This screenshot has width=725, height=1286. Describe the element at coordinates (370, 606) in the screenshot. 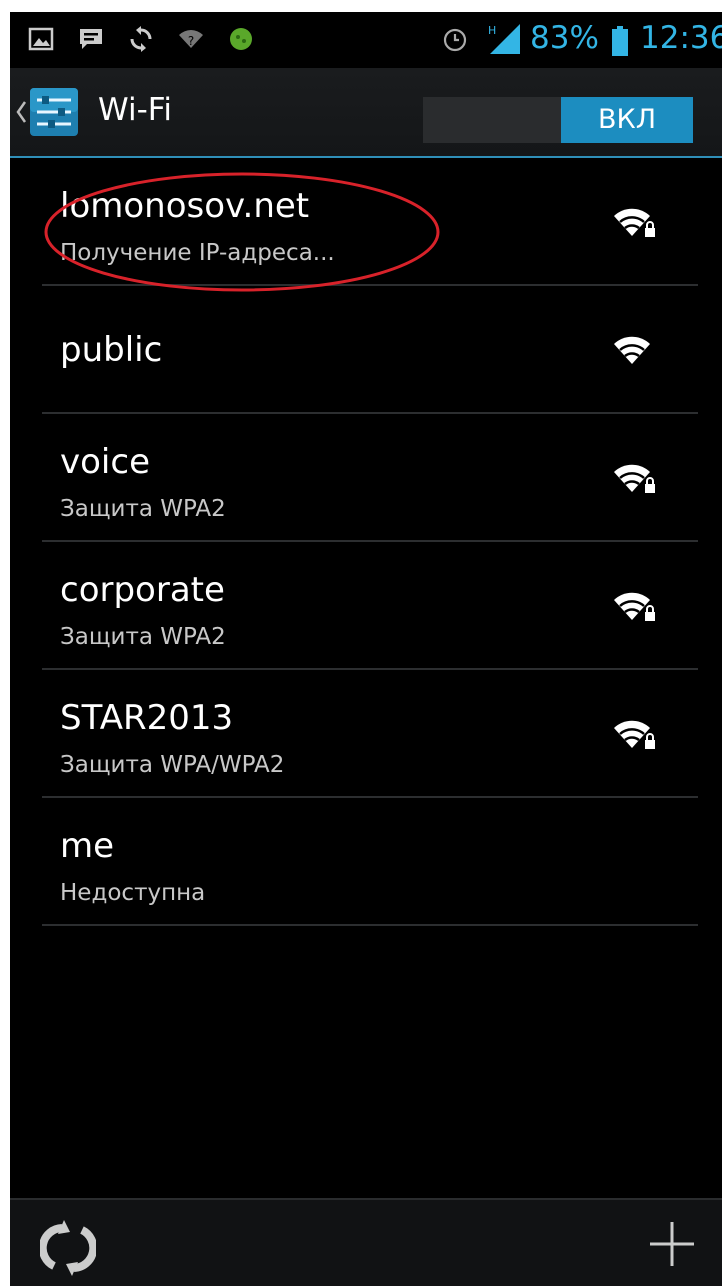

I see `network-row-corporate: corporate Защита WPA2` at that location.